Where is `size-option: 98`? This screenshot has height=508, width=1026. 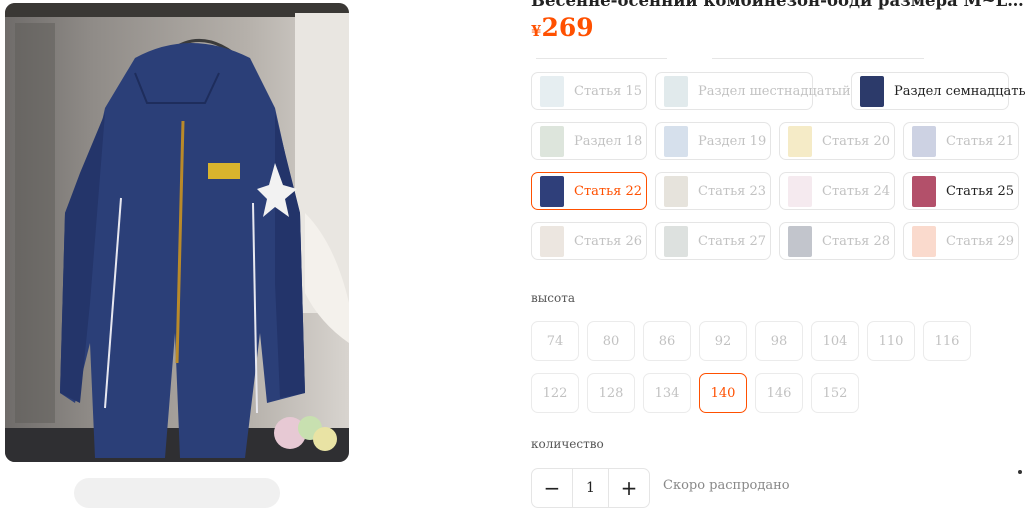
size-option: 98 is located at coordinates (779, 341).